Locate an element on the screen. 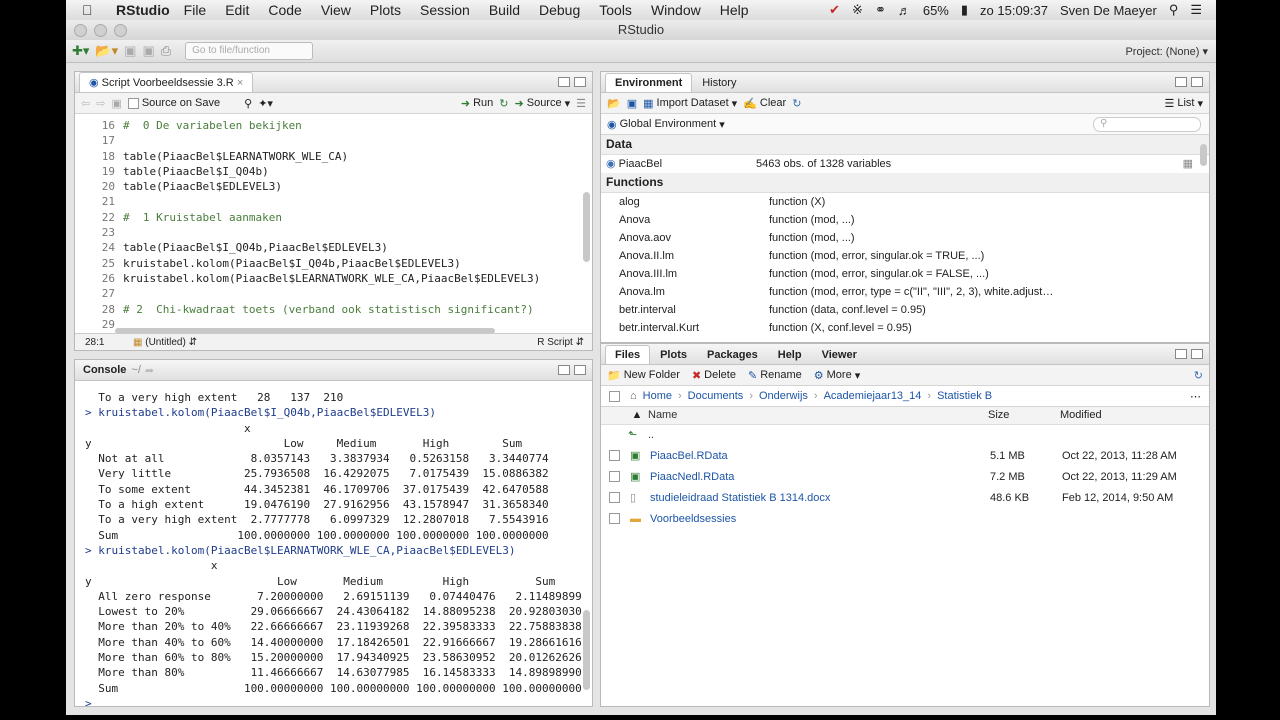 The image size is (1280, 720). crumb-documents: Documents is located at coordinates (716, 396).